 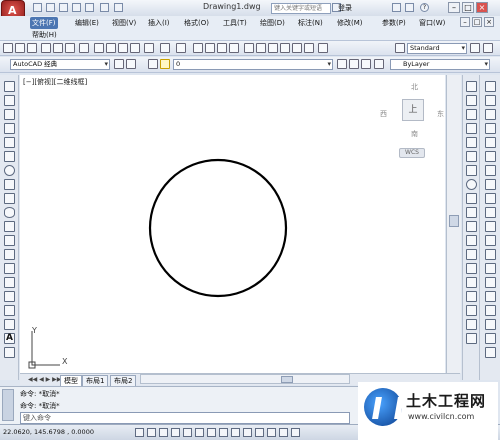 What do you see at coordinates (135, 48) in the screenshot?
I see `match-properties-icon` at bounding box center [135, 48].